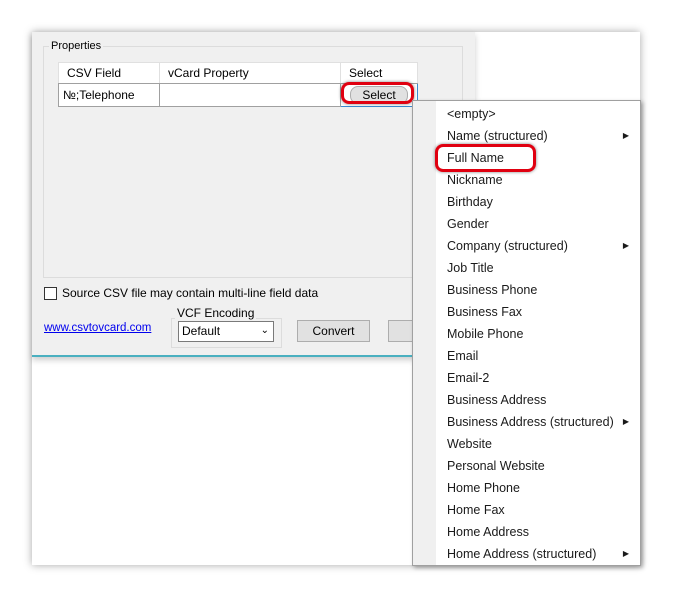 The image size is (674, 598). What do you see at coordinates (201, 331) in the screenshot?
I see `encoding-value: Default` at bounding box center [201, 331].